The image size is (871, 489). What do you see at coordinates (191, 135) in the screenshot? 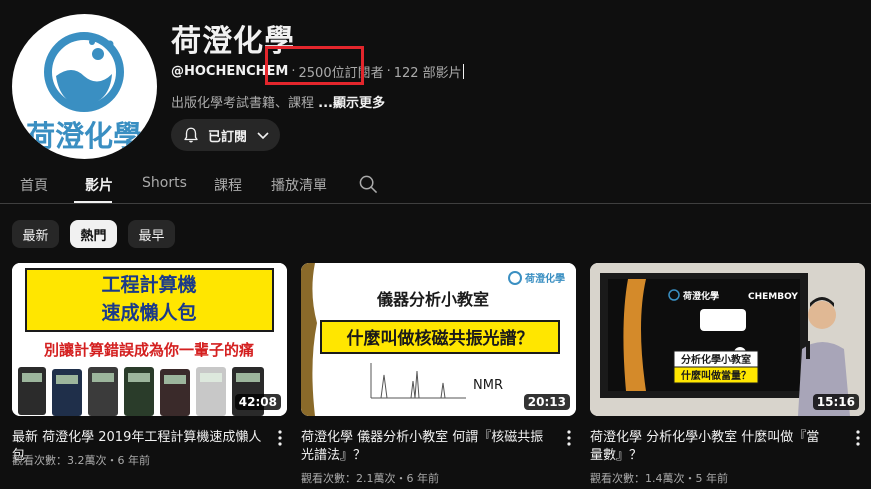
I see `bell-icon` at bounding box center [191, 135].